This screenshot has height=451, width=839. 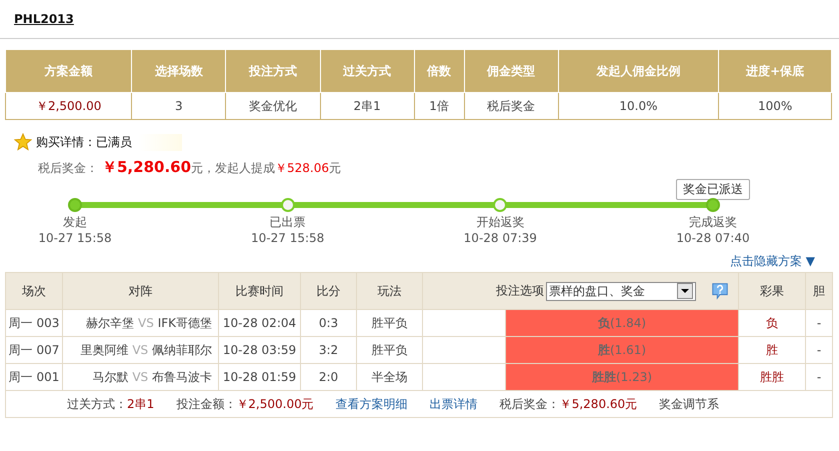 What do you see at coordinates (372, 404) in the screenshot?
I see `plan-detail-link: 查看方案明细` at bounding box center [372, 404].